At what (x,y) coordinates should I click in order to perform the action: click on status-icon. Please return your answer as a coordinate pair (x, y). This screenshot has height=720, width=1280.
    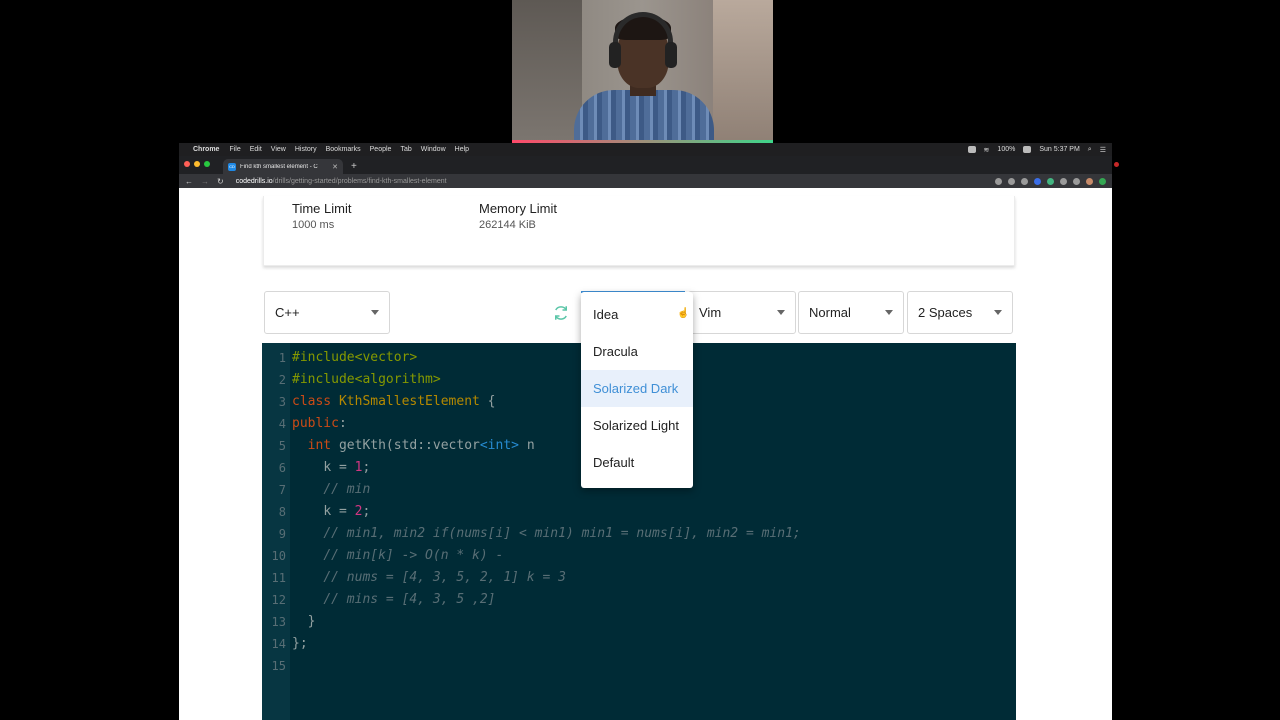
    Looking at the image, I should click on (971, 149).